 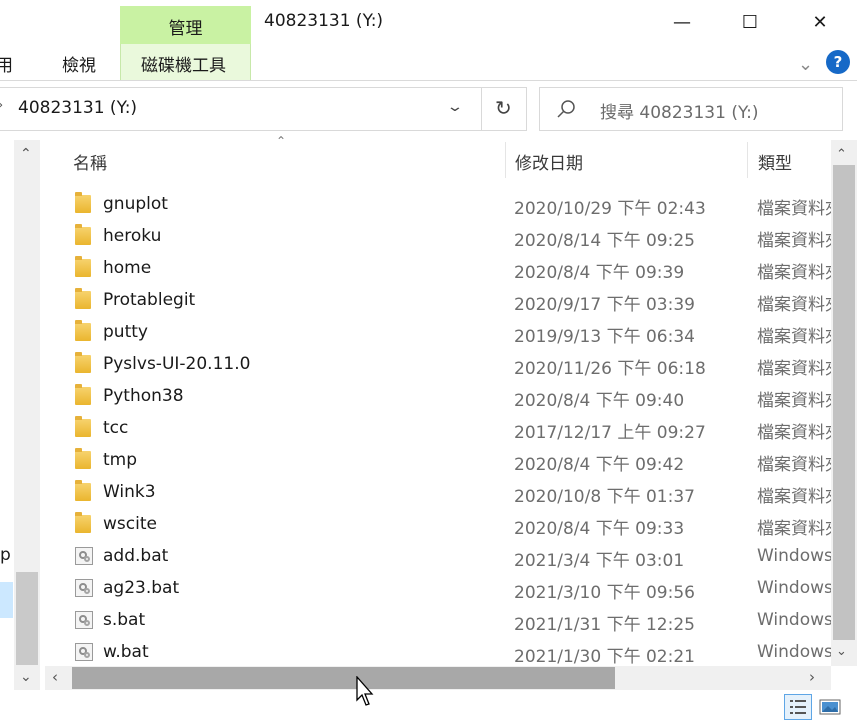 What do you see at coordinates (481, 109) in the screenshot?
I see `address-separator` at bounding box center [481, 109].